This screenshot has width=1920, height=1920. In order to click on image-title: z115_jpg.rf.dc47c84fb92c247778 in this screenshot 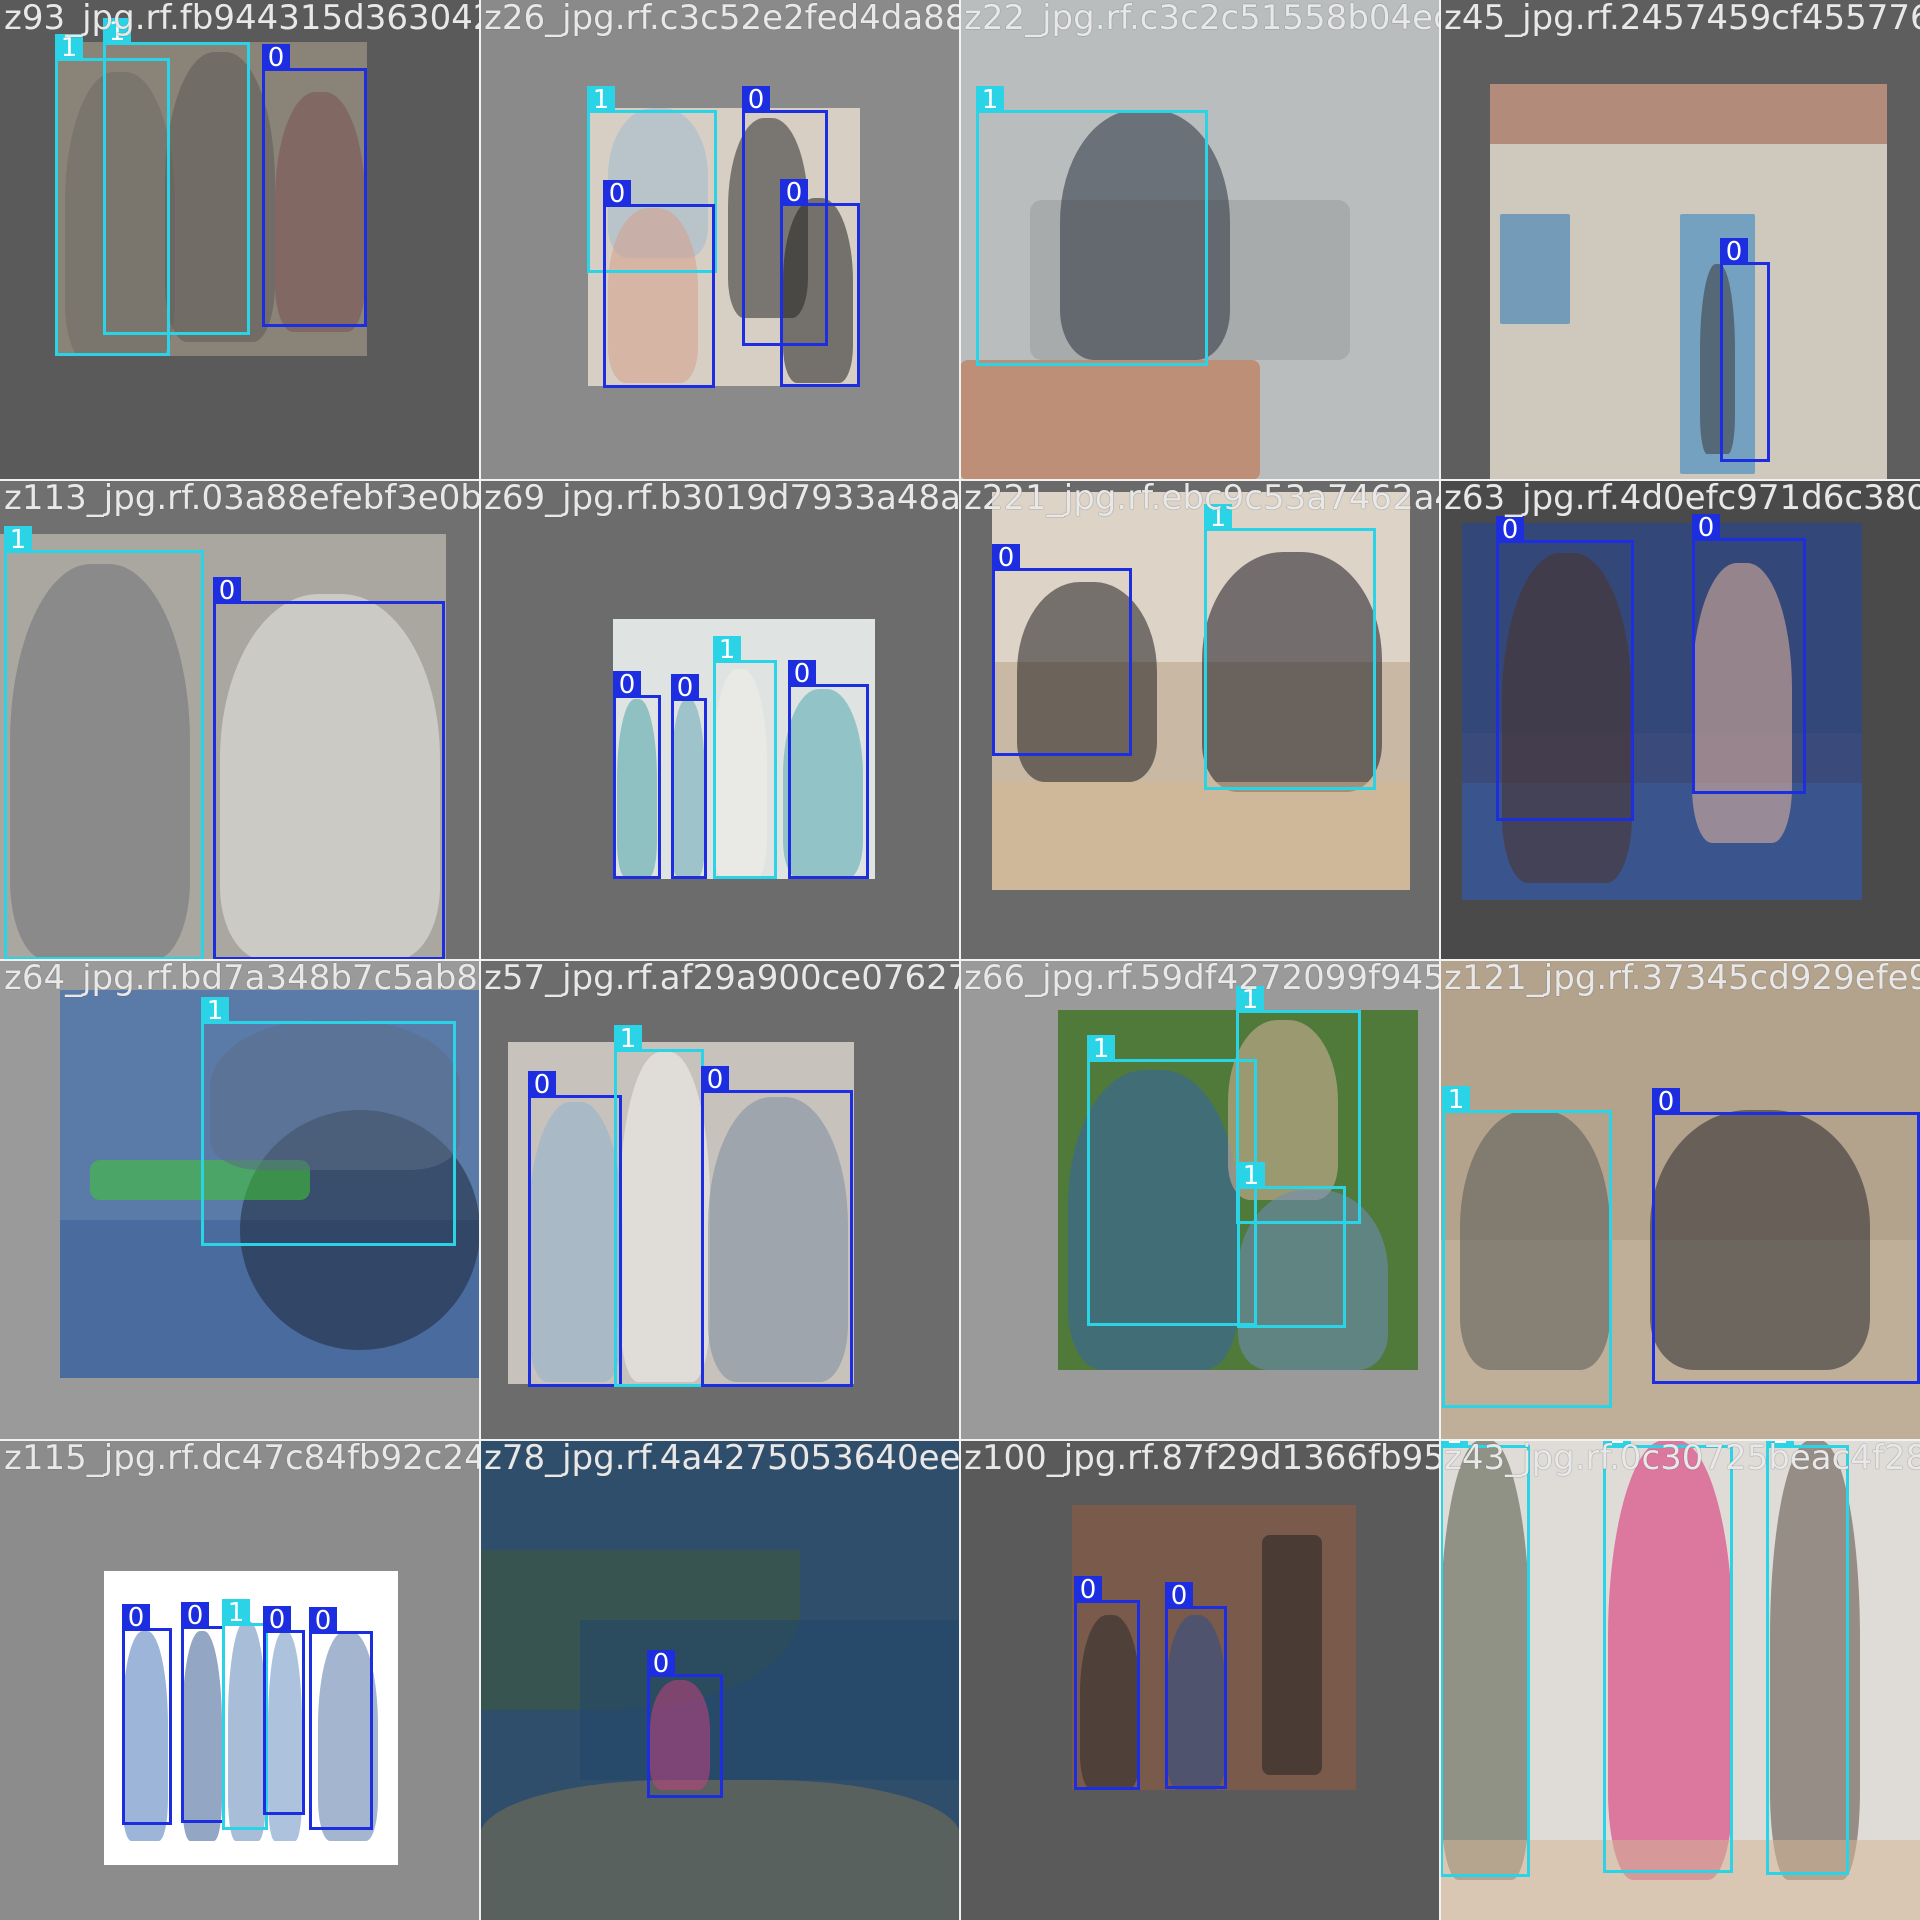, I will do `click(242, 1459)`.